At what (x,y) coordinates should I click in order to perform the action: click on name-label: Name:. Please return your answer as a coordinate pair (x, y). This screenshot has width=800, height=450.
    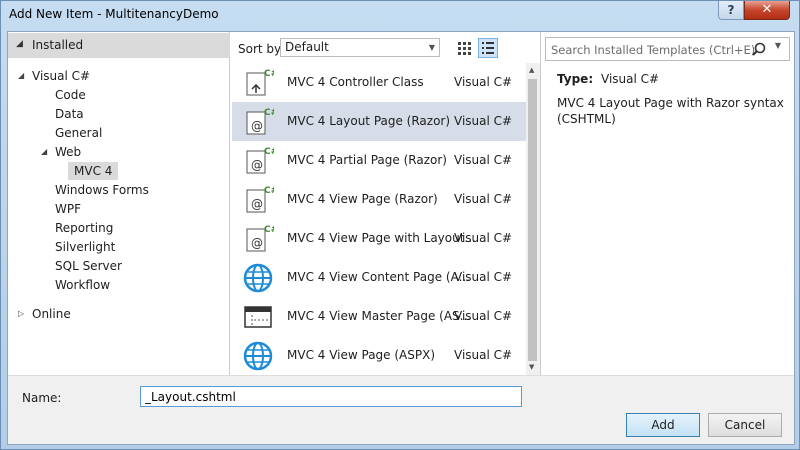
    Looking at the image, I should click on (42, 398).